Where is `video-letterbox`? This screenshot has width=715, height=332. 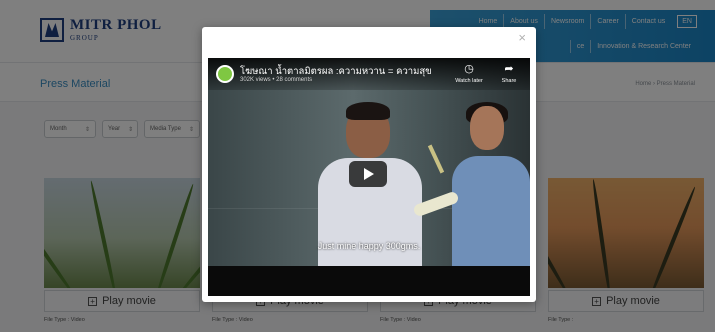 video-letterbox is located at coordinates (369, 281).